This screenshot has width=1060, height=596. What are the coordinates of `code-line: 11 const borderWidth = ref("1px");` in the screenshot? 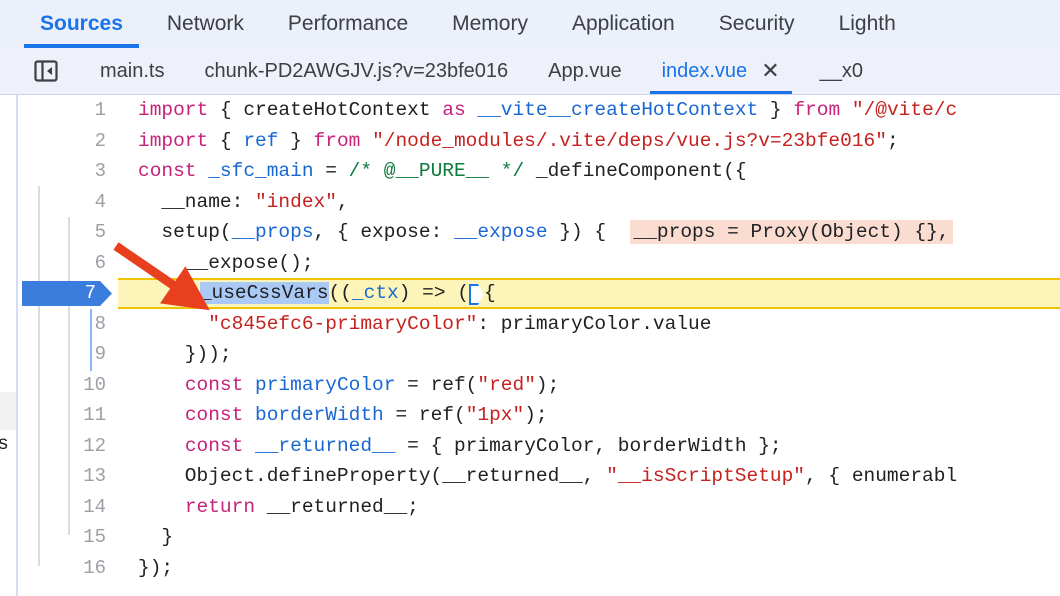 It's located at (540, 415).